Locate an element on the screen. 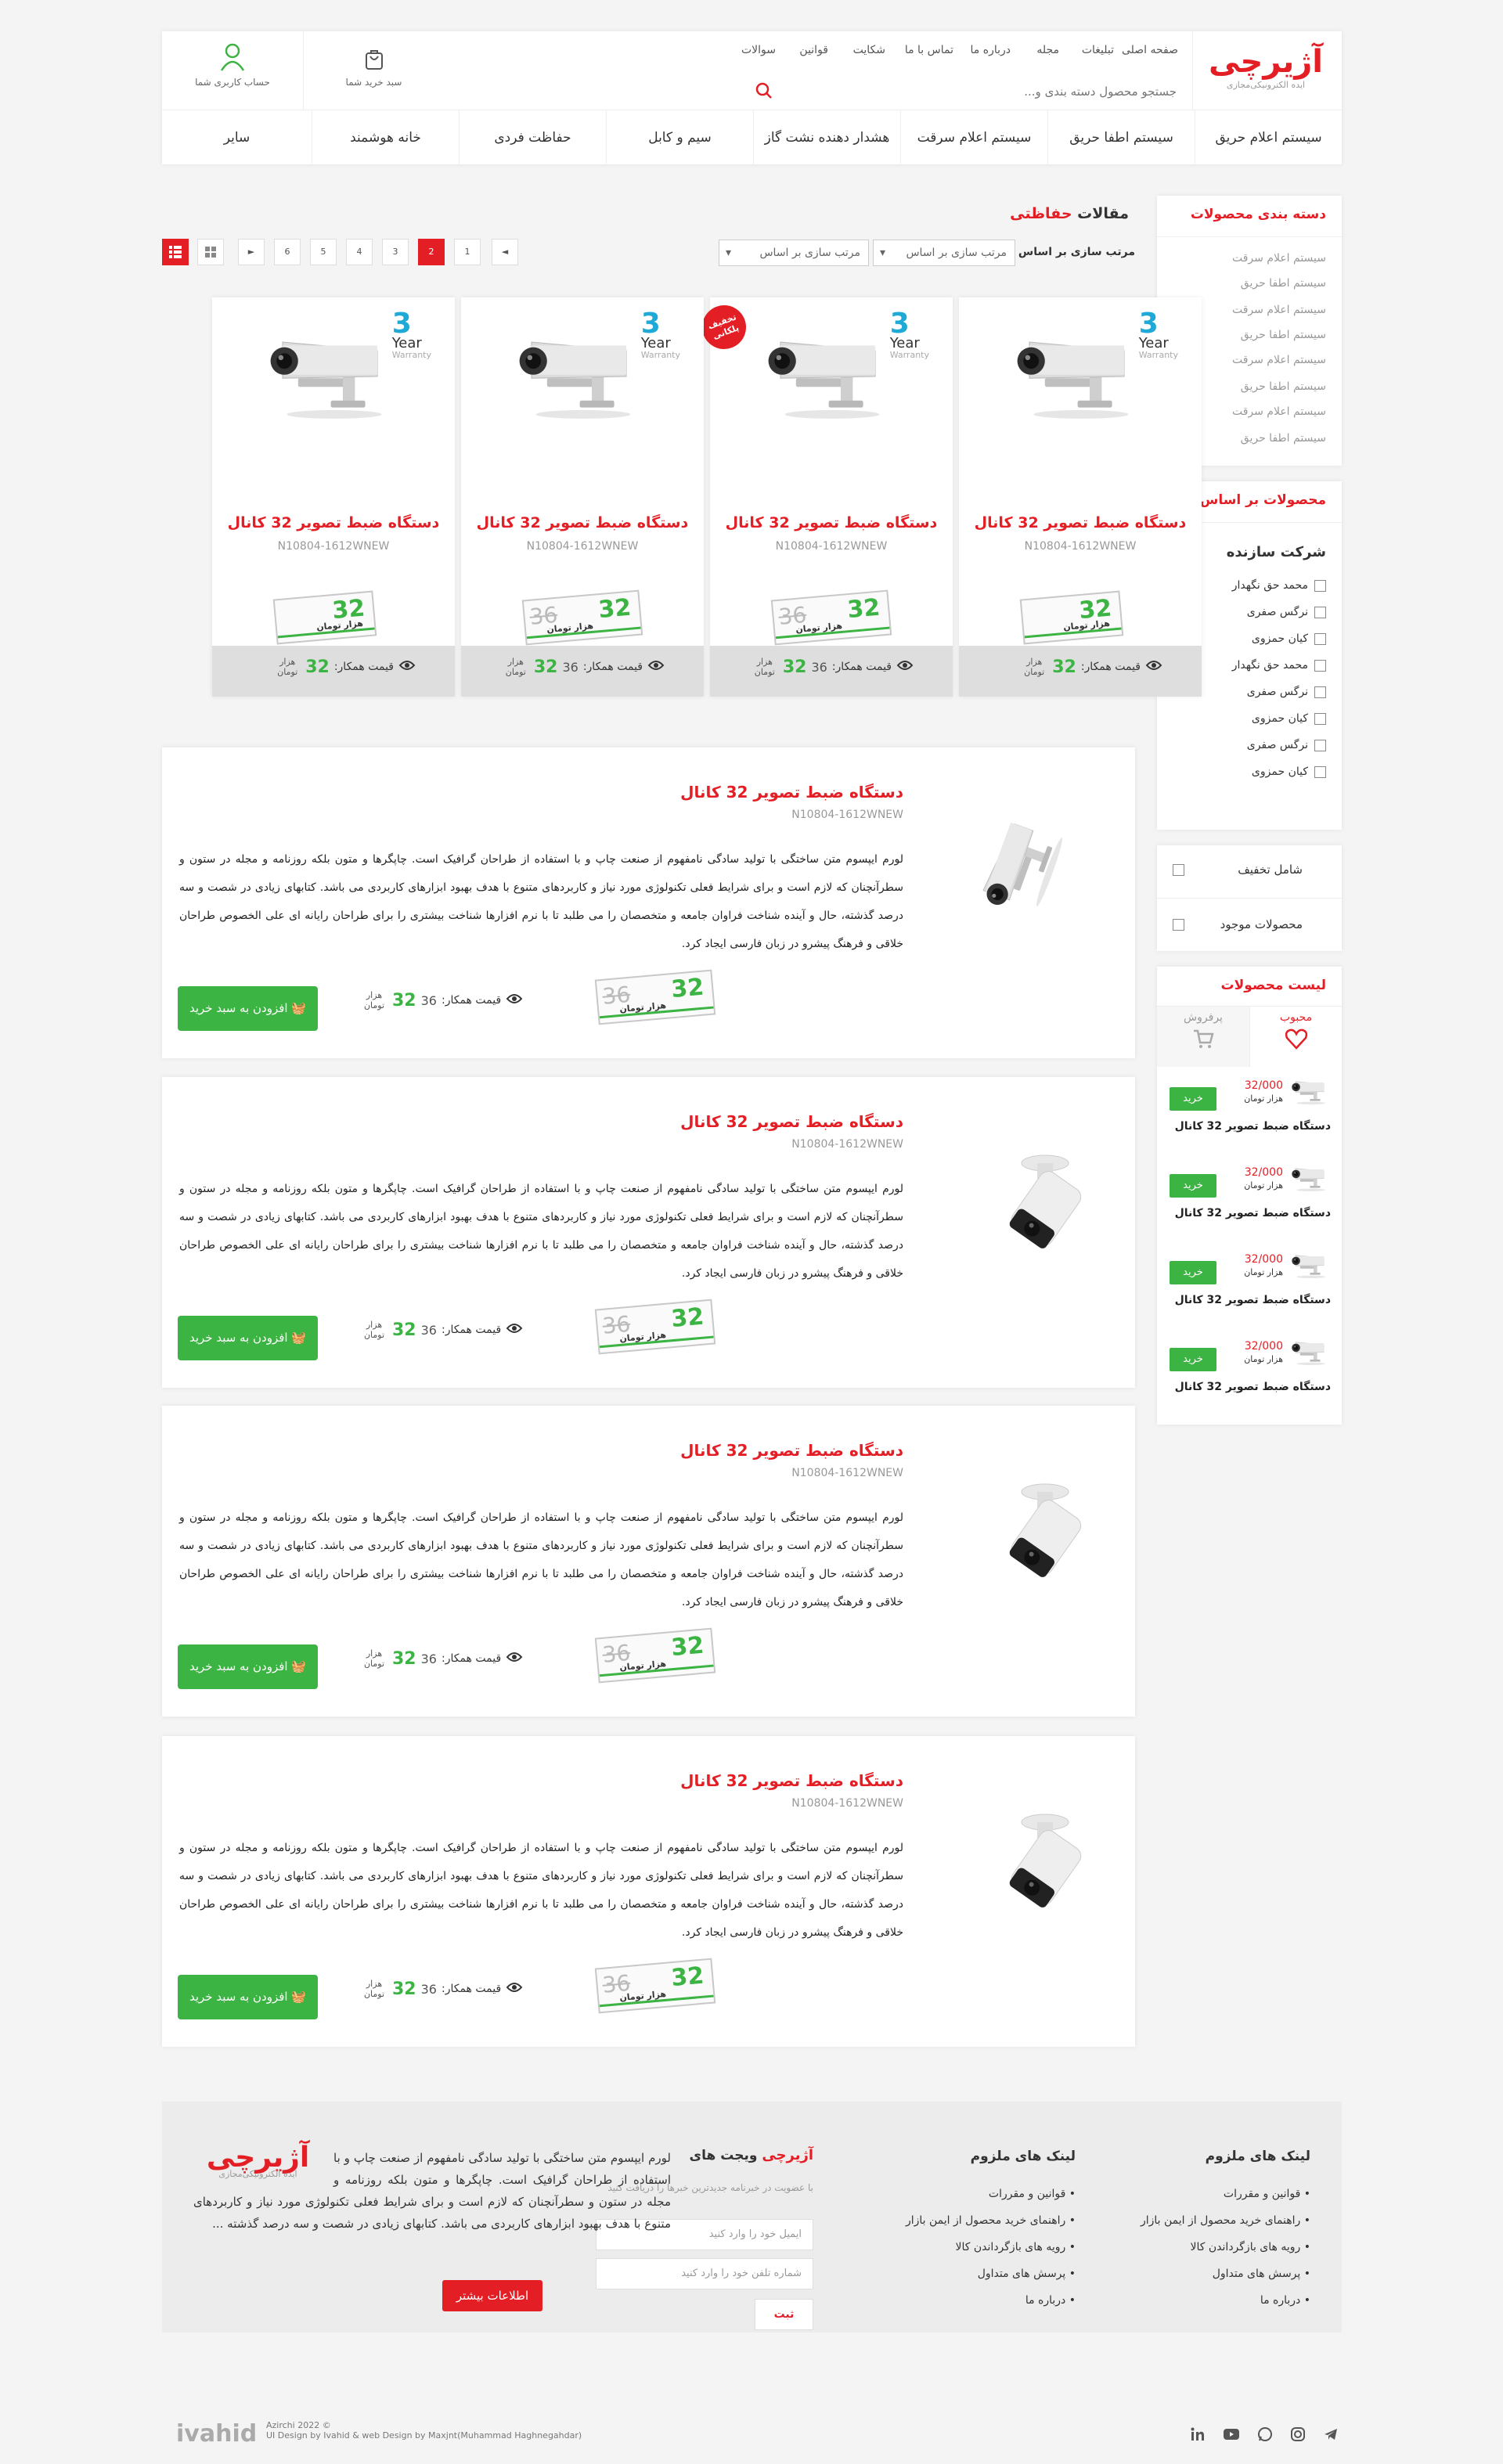  tab-bestseller: پرفروش is located at coordinates (1203, 1036).